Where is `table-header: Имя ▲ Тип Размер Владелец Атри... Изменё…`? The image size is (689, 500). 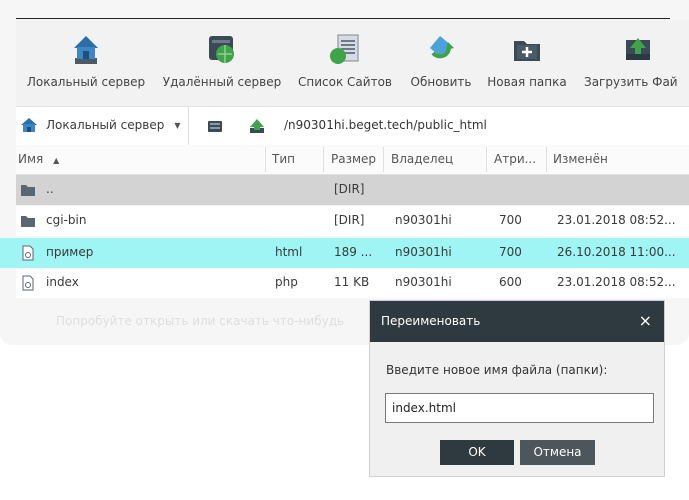
table-header: Имя ▲ Тип Размер Владелец Атри... Изменё… is located at coordinates (352, 160).